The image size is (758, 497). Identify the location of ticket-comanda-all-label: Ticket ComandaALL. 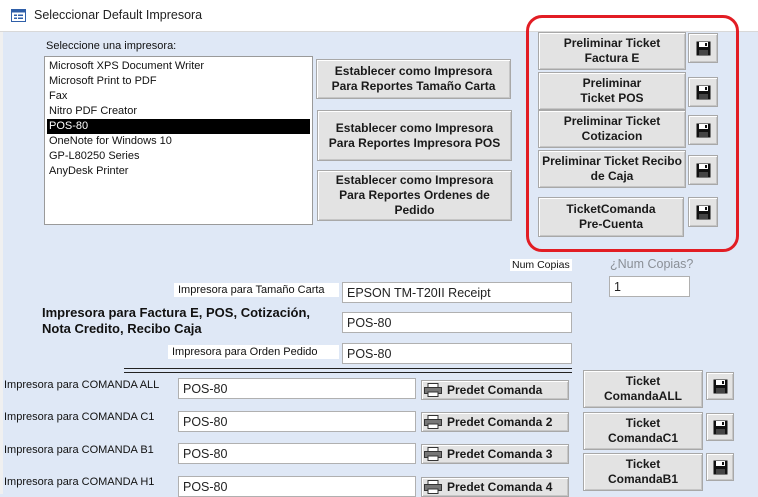
(643, 388).